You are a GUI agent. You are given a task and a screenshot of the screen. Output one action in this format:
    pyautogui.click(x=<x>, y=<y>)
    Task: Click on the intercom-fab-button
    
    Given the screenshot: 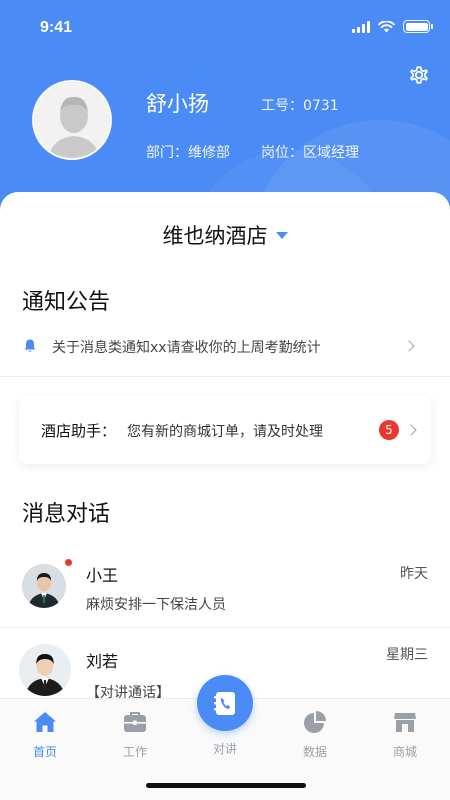 What is the action you would take?
    pyautogui.click(x=225, y=703)
    